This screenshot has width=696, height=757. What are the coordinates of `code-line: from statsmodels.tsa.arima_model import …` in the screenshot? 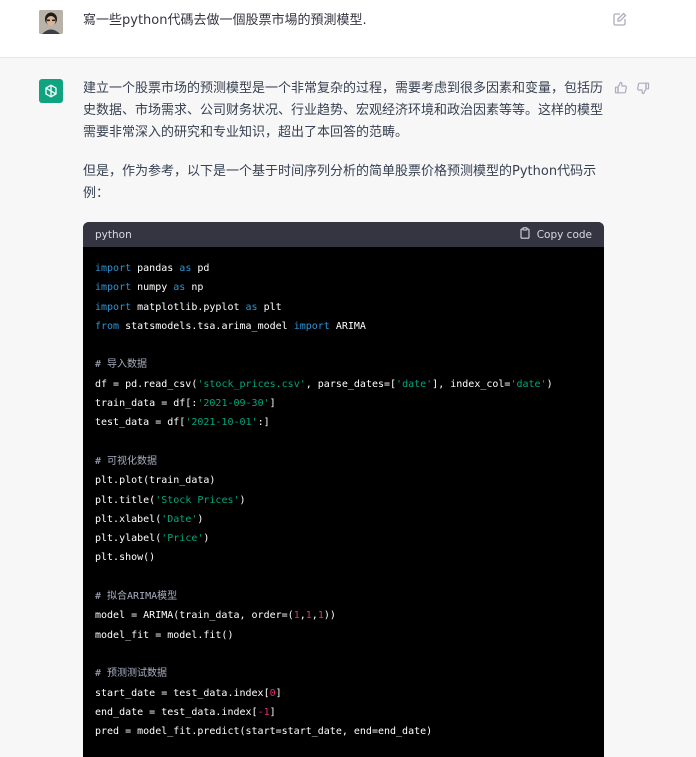 It's located at (230, 326).